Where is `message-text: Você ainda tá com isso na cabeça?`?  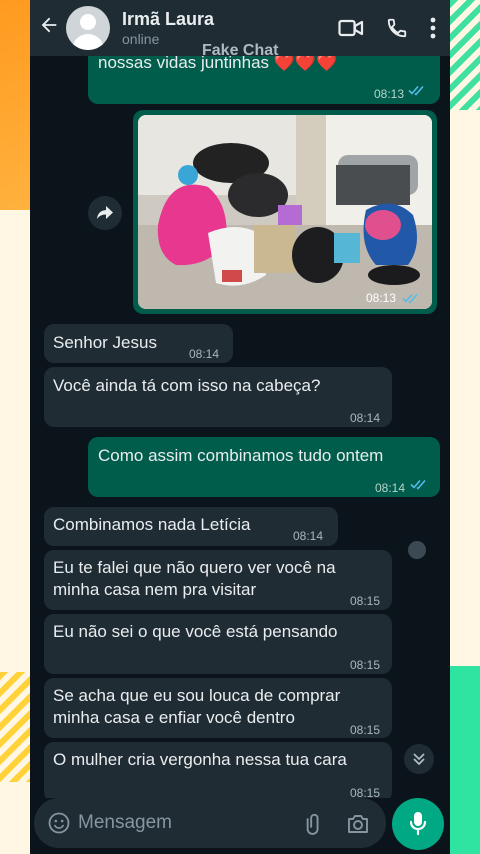 message-text: Você ainda tá com isso na cabeça? is located at coordinates (187, 385).